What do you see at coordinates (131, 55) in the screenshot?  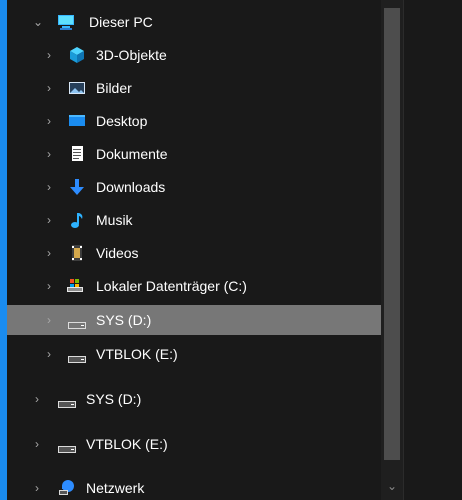 I see `tree-item-label: 3D-Objekte` at bounding box center [131, 55].